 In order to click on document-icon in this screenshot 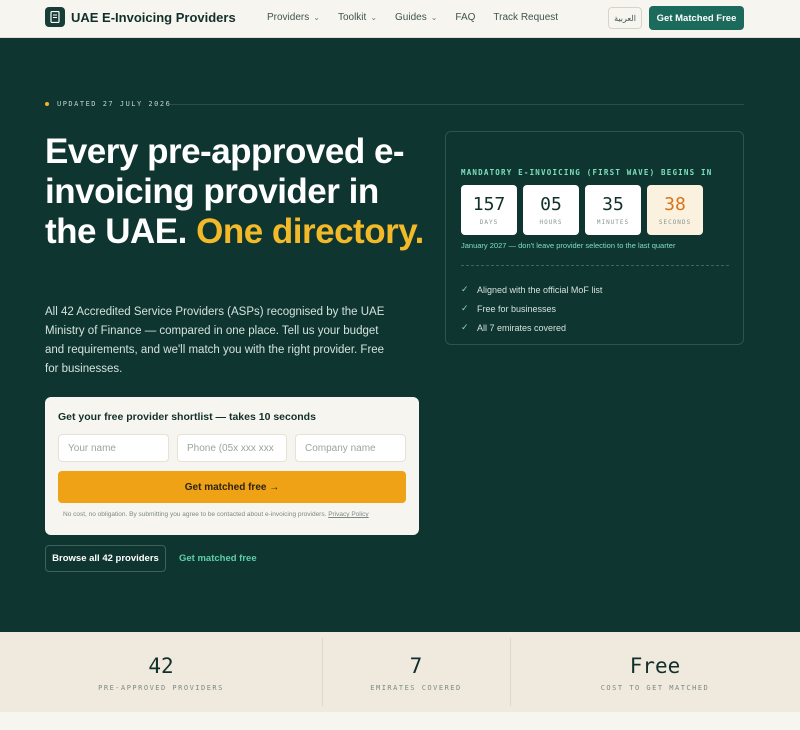, I will do `click(55, 17)`.